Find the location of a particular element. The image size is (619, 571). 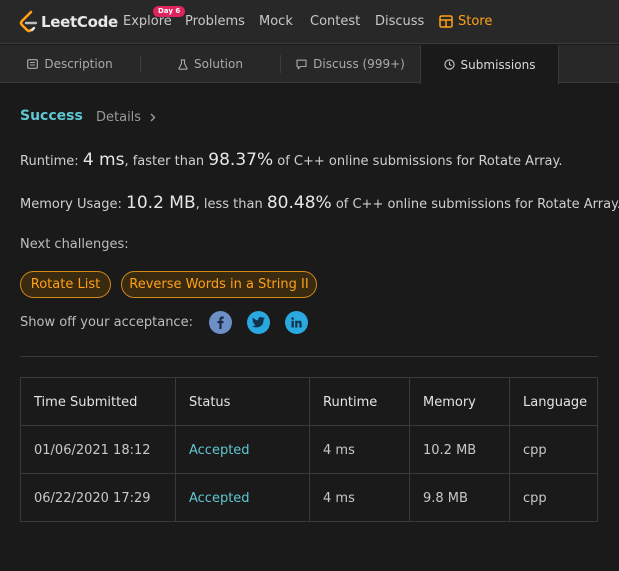

nav-mock: Mock is located at coordinates (276, 21).